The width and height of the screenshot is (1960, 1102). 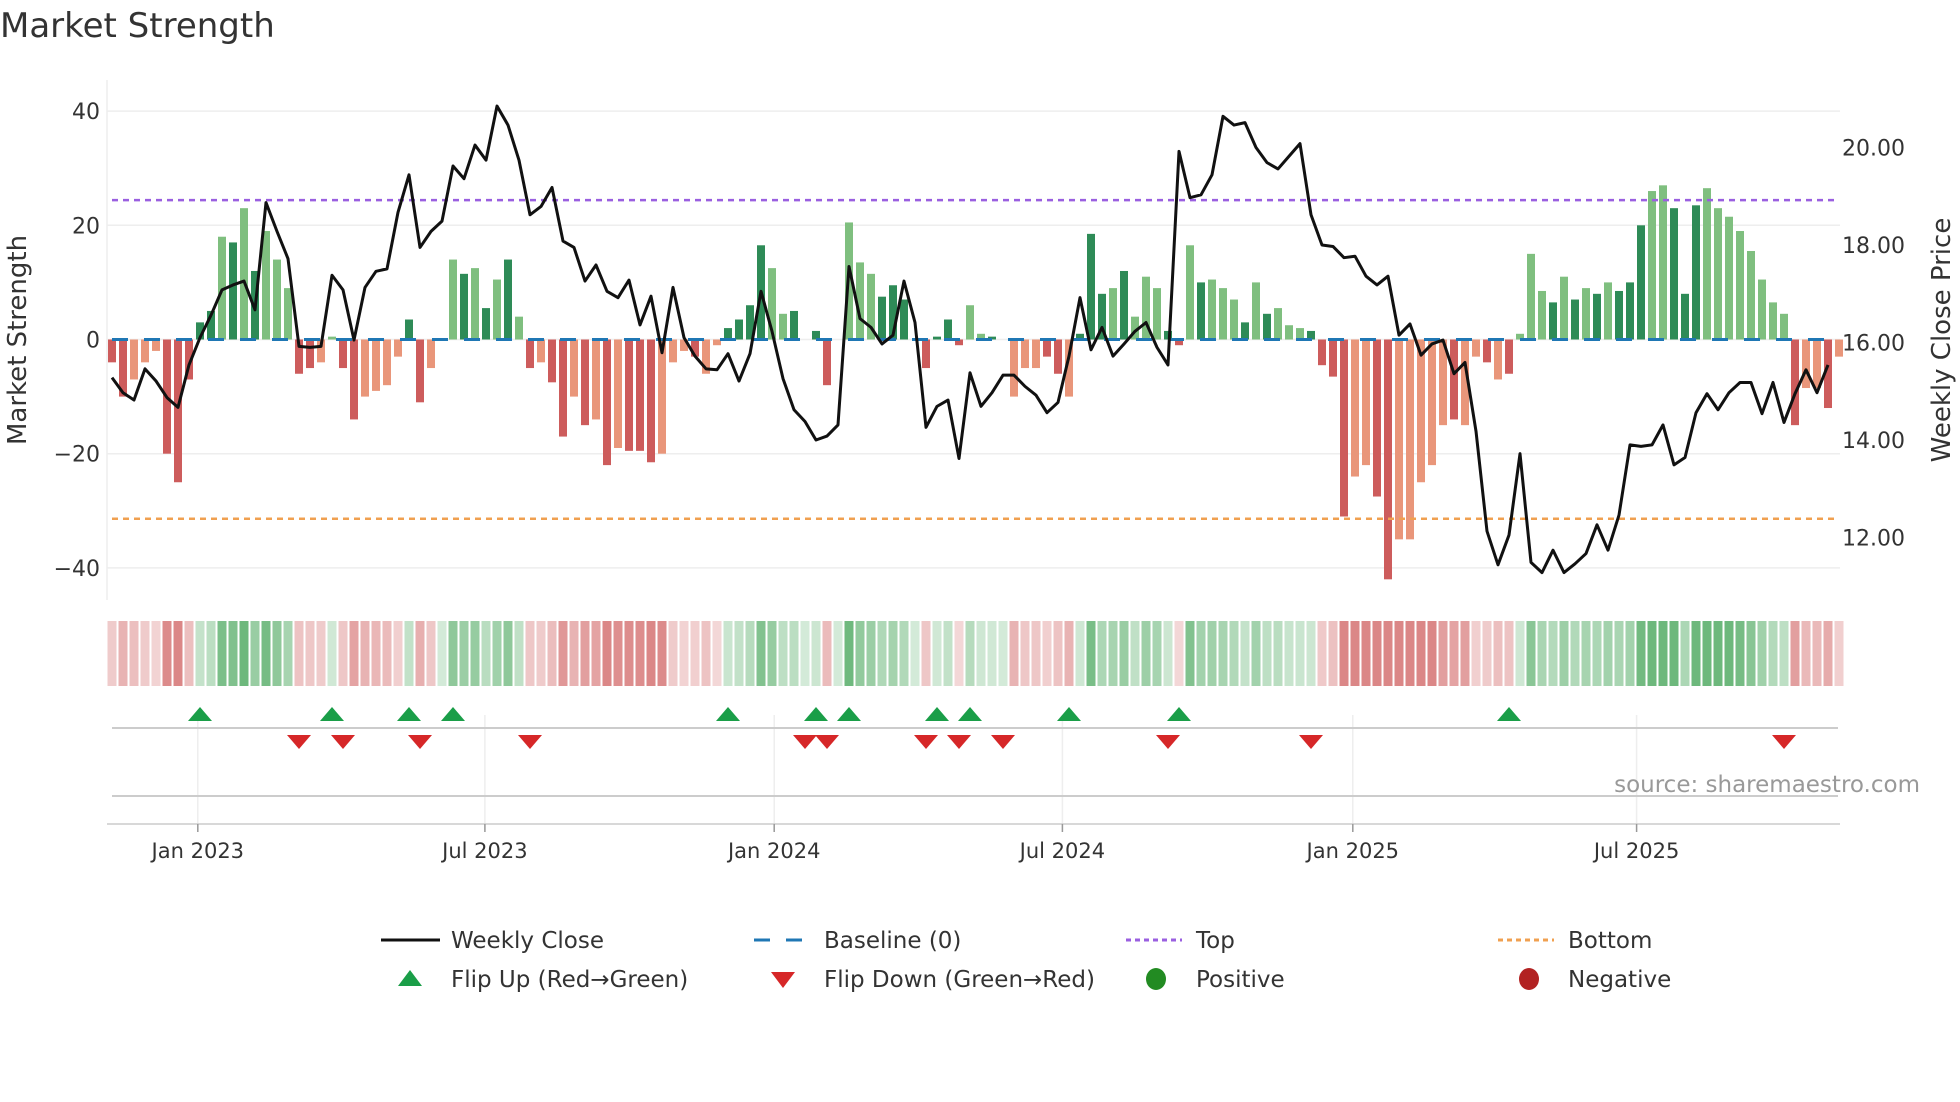 What do you see at coordinates (1156, 979) in the screenshot?
I see `circle-green-icon` at bounding box center [1156, 979].